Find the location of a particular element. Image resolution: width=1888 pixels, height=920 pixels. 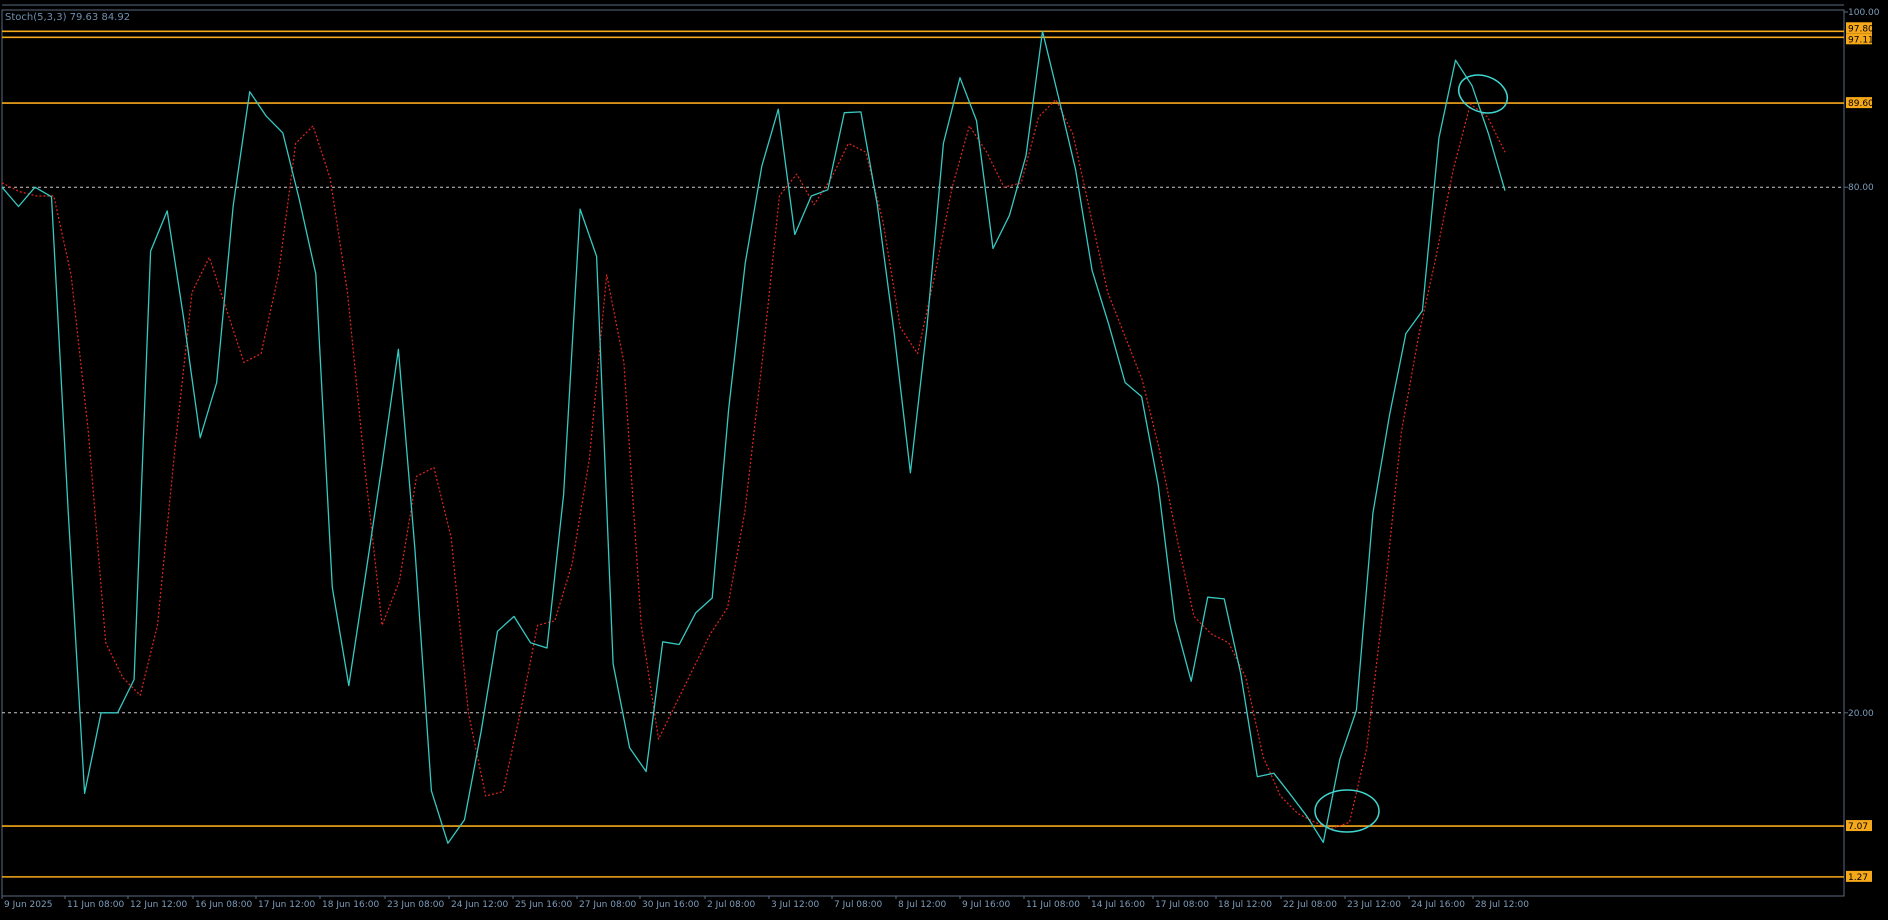

x-tick-label: 12 Jun 12:00 is located at coordinates (158, 905).